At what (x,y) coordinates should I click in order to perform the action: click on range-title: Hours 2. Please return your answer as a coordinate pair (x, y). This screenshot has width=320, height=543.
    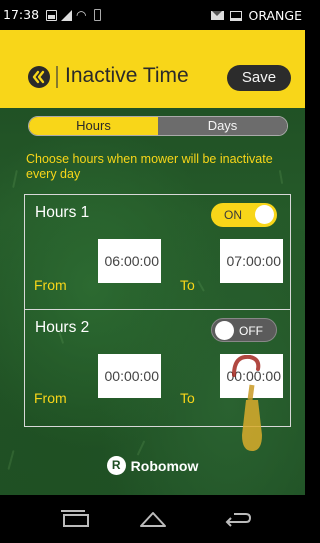
    Looking at the image, I should click on (62, 327).